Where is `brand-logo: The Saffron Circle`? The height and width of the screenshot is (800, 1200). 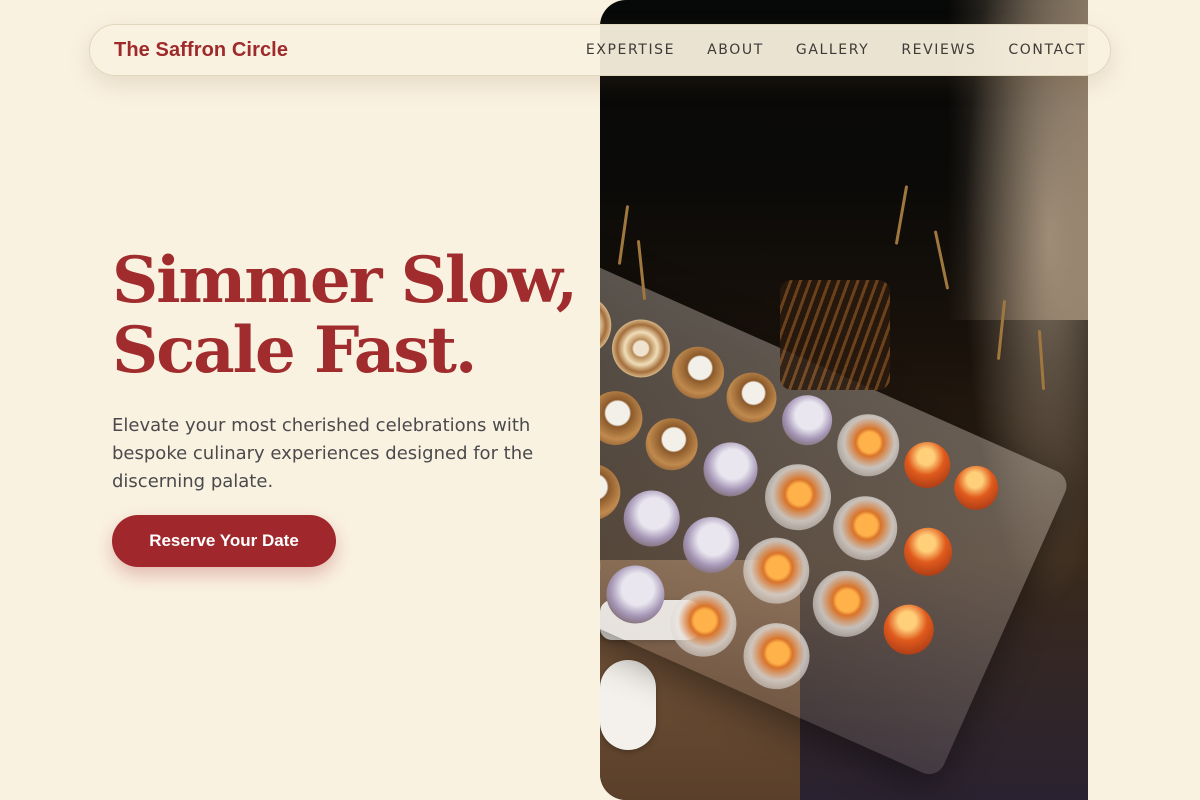
brand-logo: The Saffron Circle is located at coordinates (201, 50).